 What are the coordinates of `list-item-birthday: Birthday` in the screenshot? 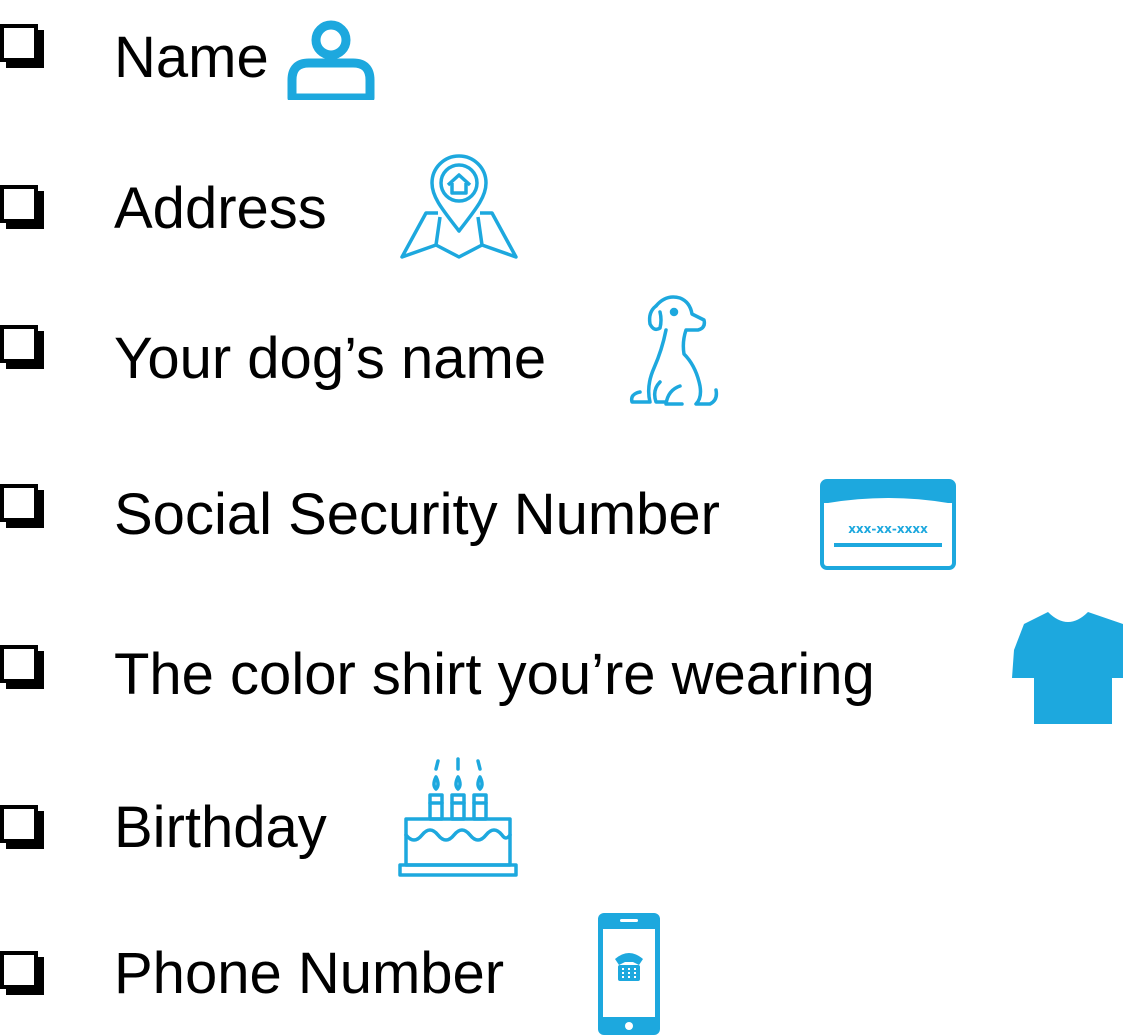 It's located at (561, 816).